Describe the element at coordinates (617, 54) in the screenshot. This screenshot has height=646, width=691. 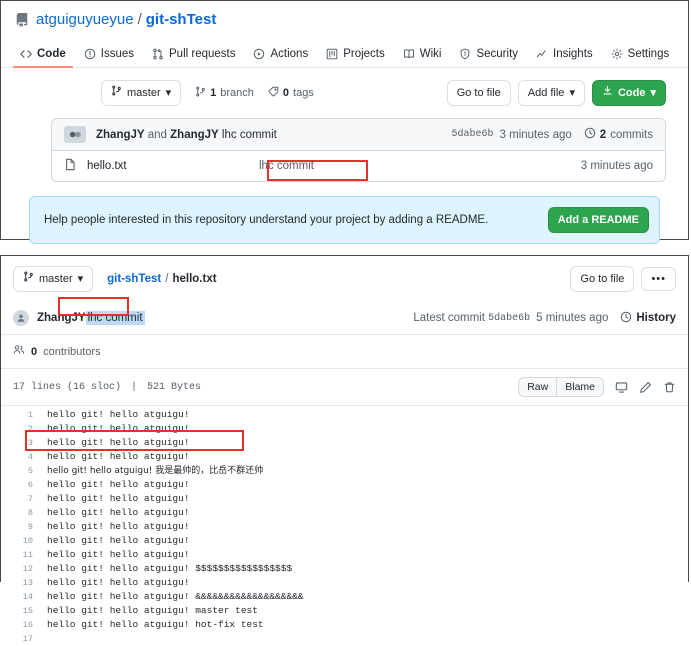
I see `gear-icon` at that location.